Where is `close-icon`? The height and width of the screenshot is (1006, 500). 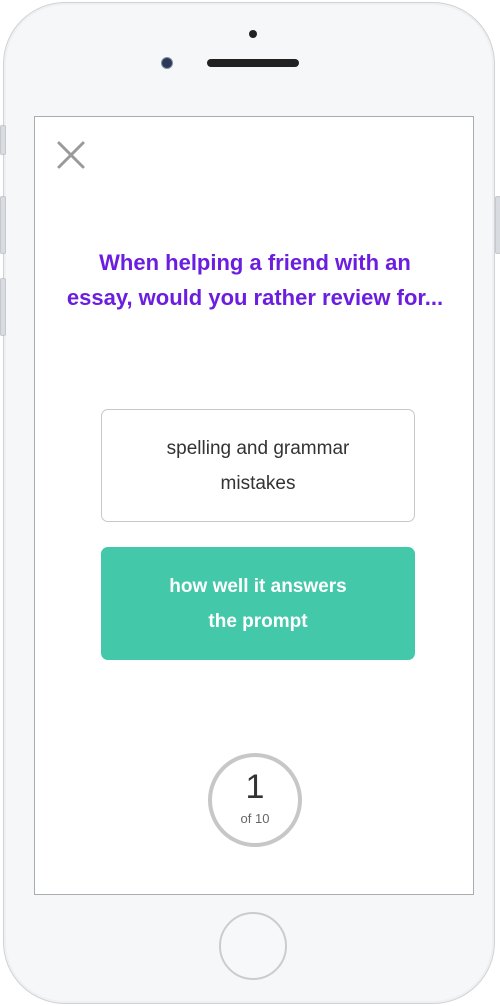
close-icon is located at coordinates (71, 155).